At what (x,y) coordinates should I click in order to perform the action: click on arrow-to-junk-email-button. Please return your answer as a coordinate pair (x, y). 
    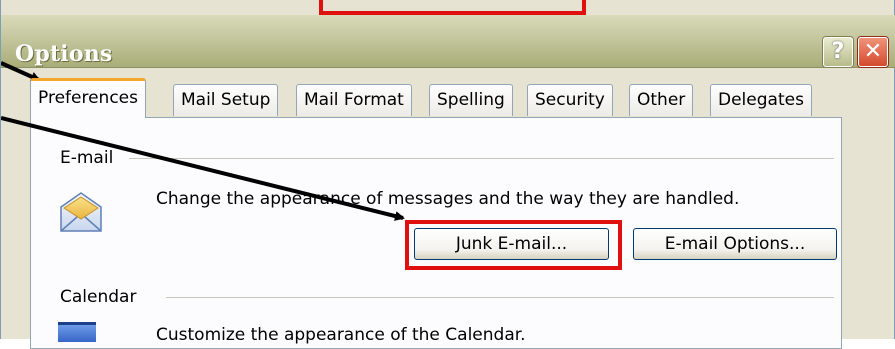
    Looking at the image, I should click on (203, 168).